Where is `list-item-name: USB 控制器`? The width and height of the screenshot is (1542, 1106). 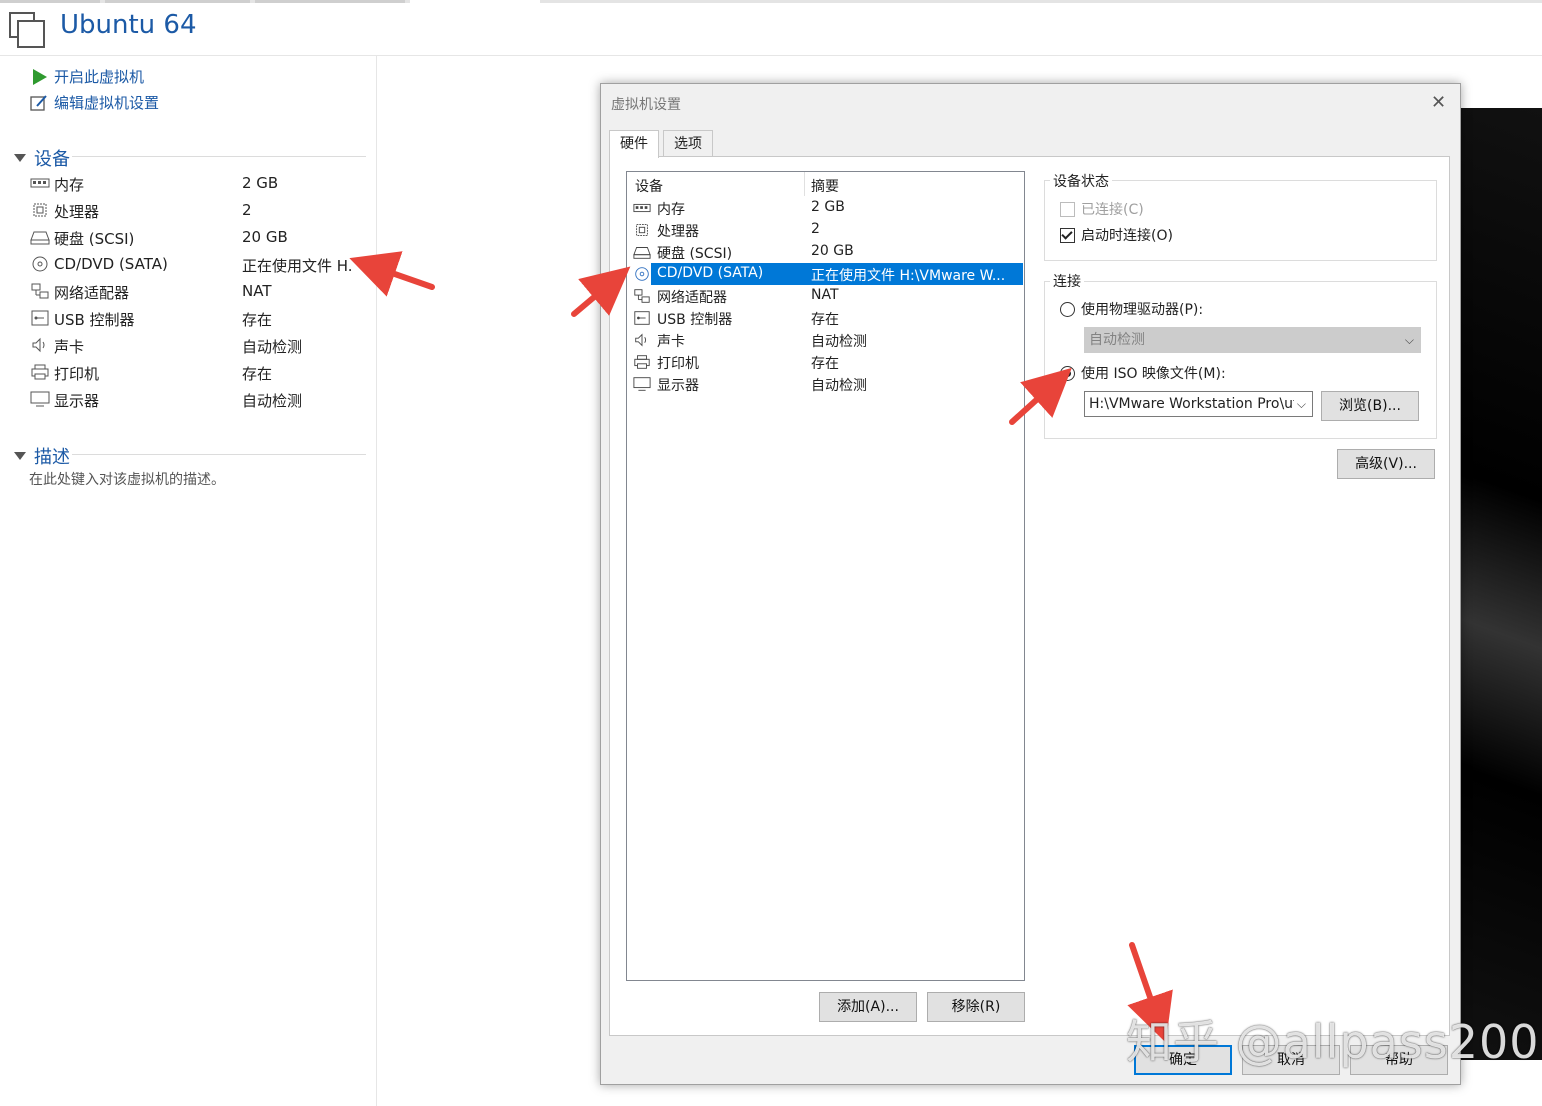 list-item-name: USB 控制器 is located at coordinates (695, 320).